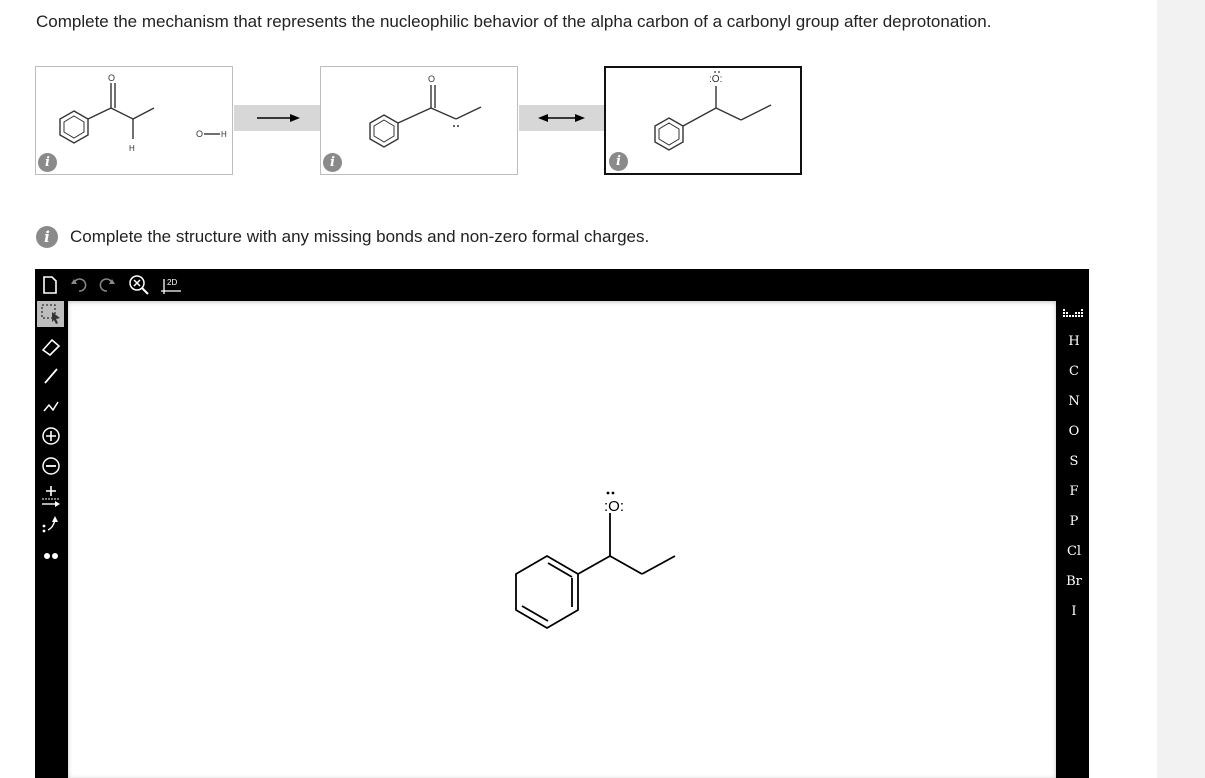  What do you see at coordinates (1074, 492) in the screenshot?
I see `element-button-f: F` at bounding box center [1074, 492].